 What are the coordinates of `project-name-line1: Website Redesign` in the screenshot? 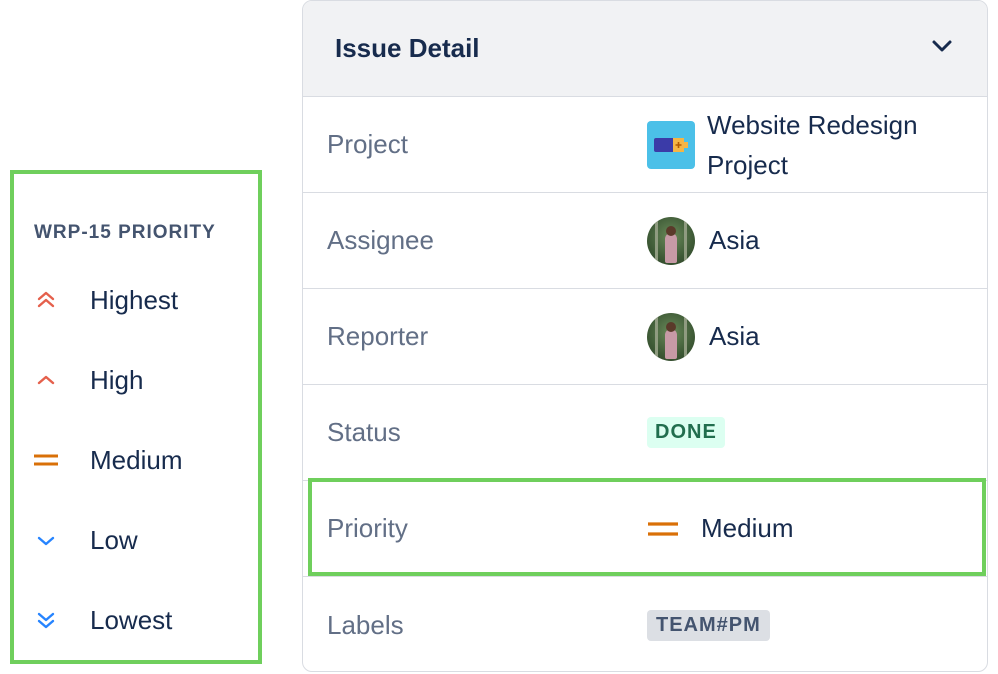 It's located at (812, 124).